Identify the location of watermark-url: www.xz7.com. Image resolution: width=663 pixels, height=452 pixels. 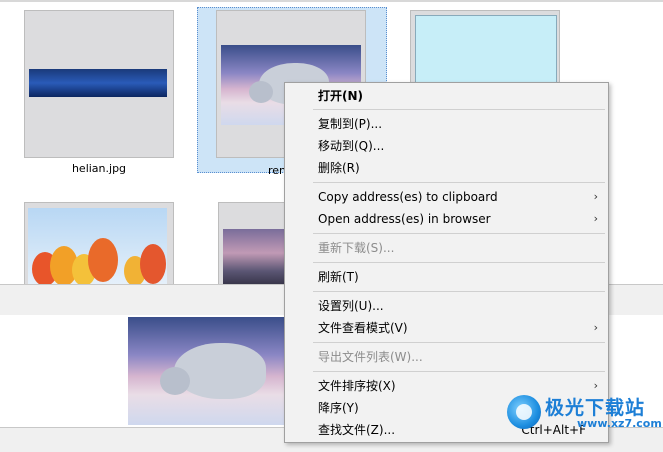
(619, 423).